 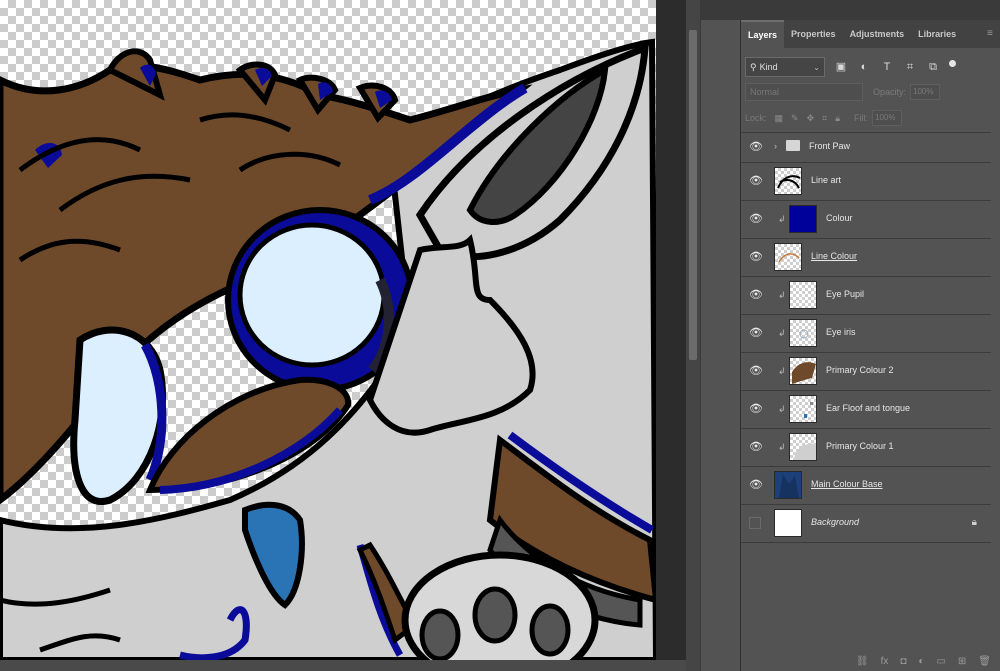 I want to click on lock-row: Lock: ▦ ✎ ✥ ⌗ 🔒︎ Fill: 100%, so click(x=870, y=118).